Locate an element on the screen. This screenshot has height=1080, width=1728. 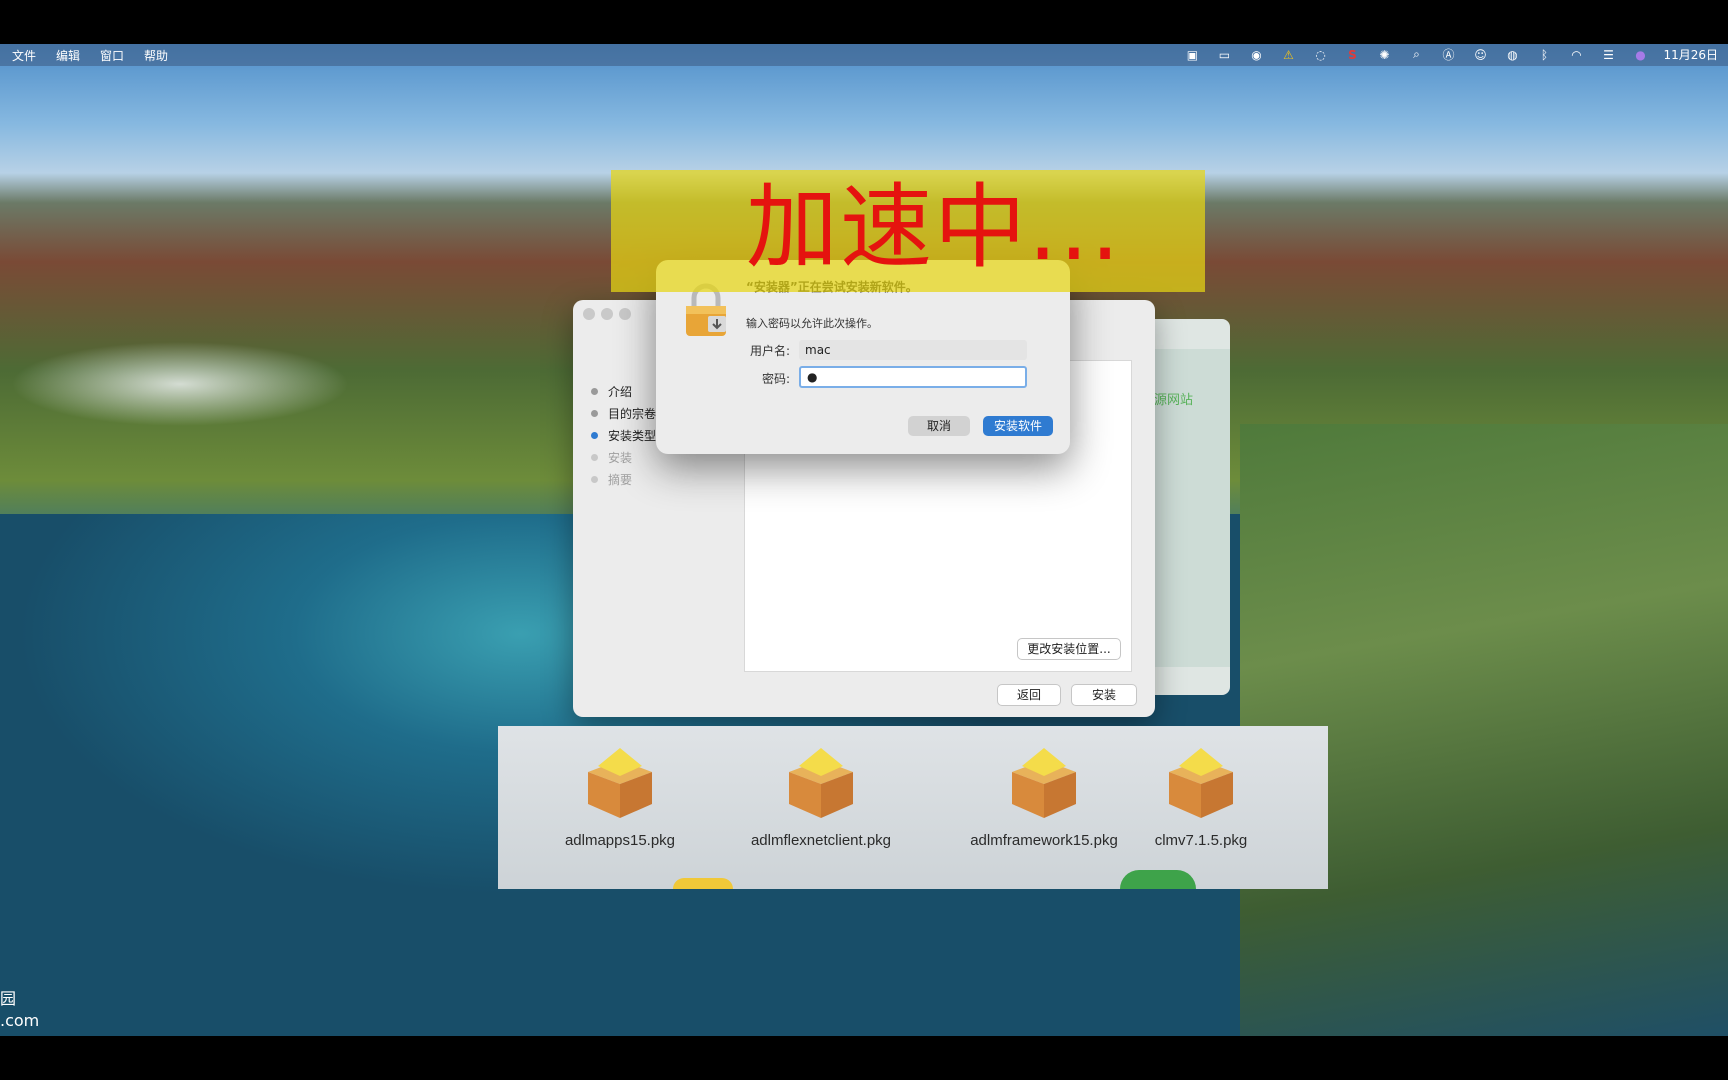
back-button: 返回 is located at coordinates (1029, 695).